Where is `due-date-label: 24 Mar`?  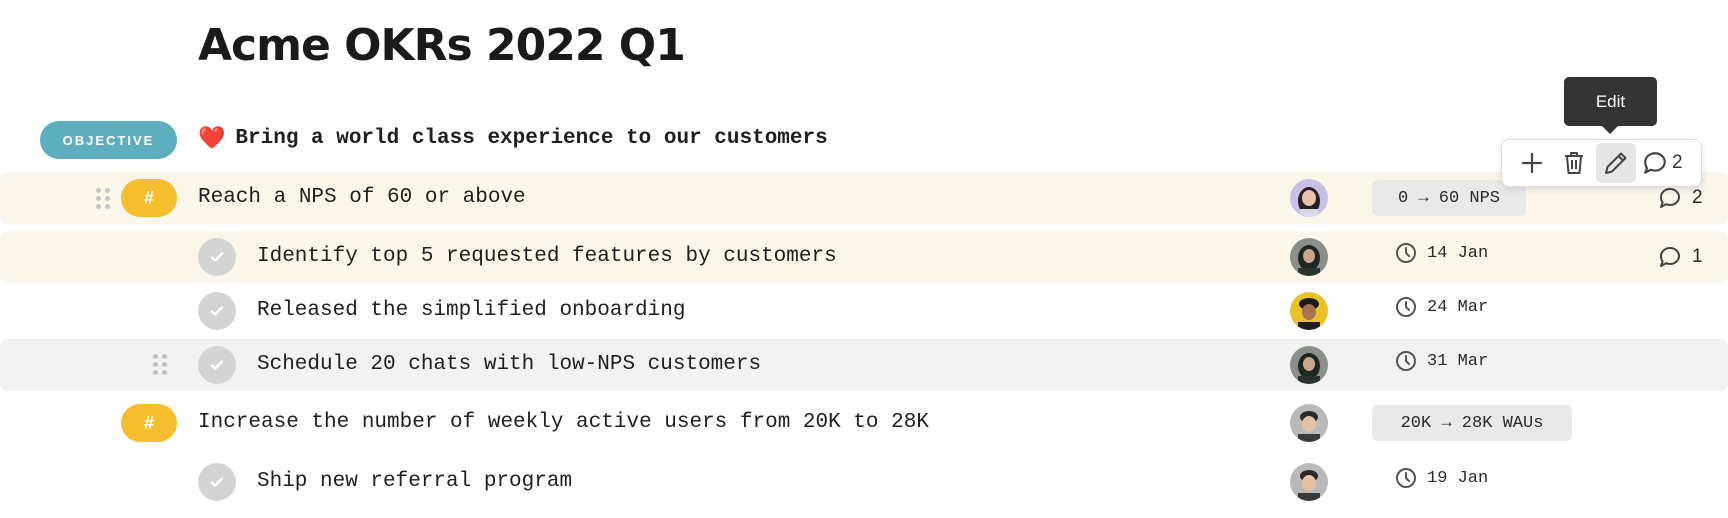
due-date-label: 24 Mar is located at coordinates (1458, 307).